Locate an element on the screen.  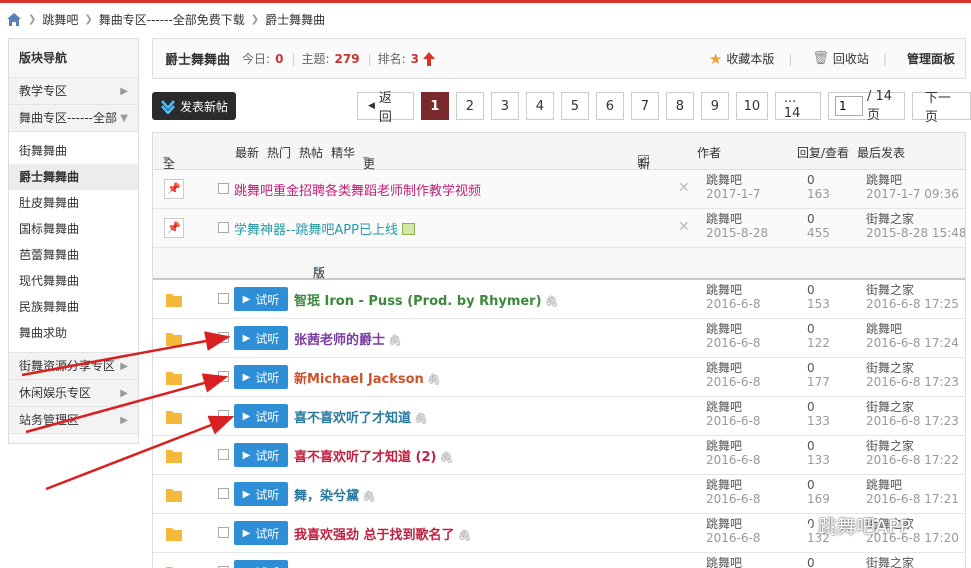
sidebar-item-jazz: 爵士舞舞曲 is located at coordinates (73, 177).